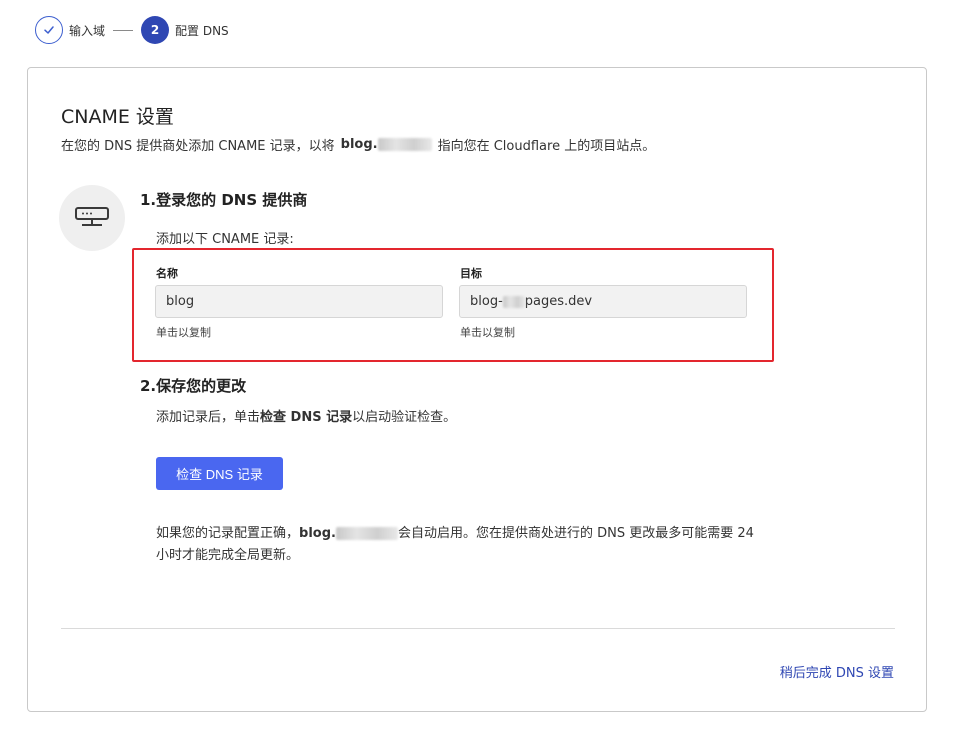 This screenshot has width=954, height=729. Describe the element at coordinates (219, 473) in the screenshot. I see `check-dns-records-button: 检查 DNS 记录` at that location.